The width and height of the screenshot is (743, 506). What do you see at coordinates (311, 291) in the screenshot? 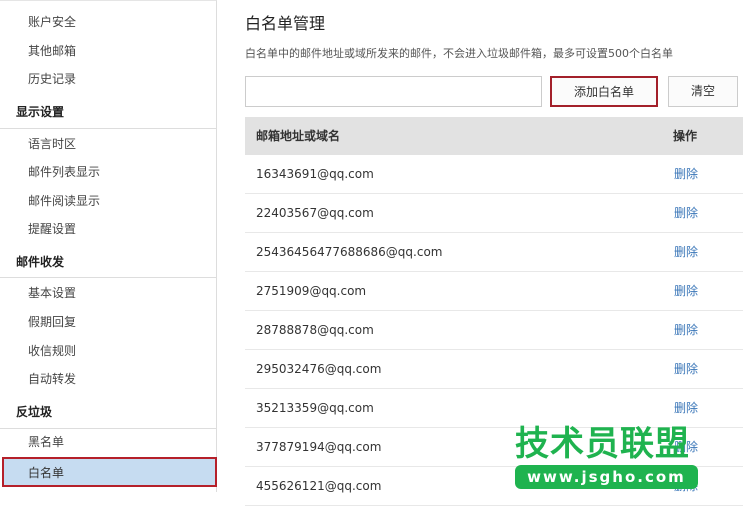
I see `row-email: 2751909@qq.com` at bounding box center [311, 291].